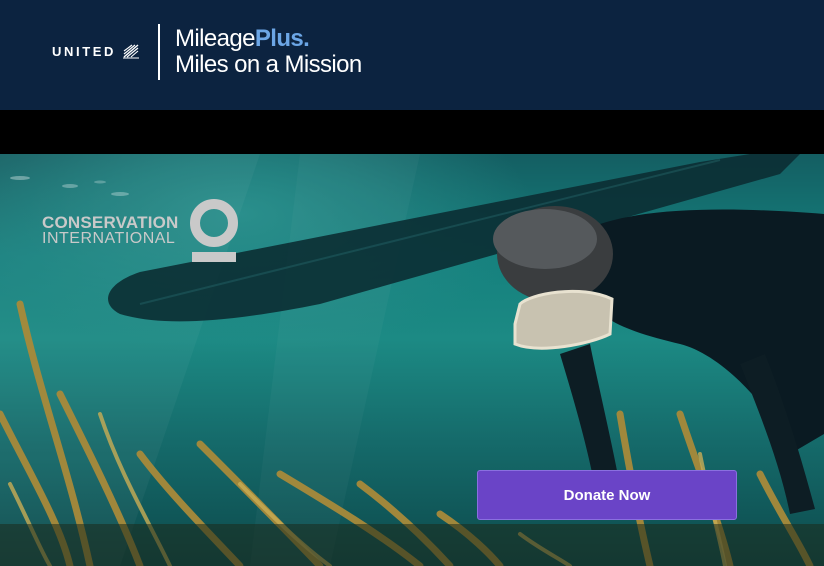 The image size is (824, 566). I want to click on header-divider, so click(159, 52).